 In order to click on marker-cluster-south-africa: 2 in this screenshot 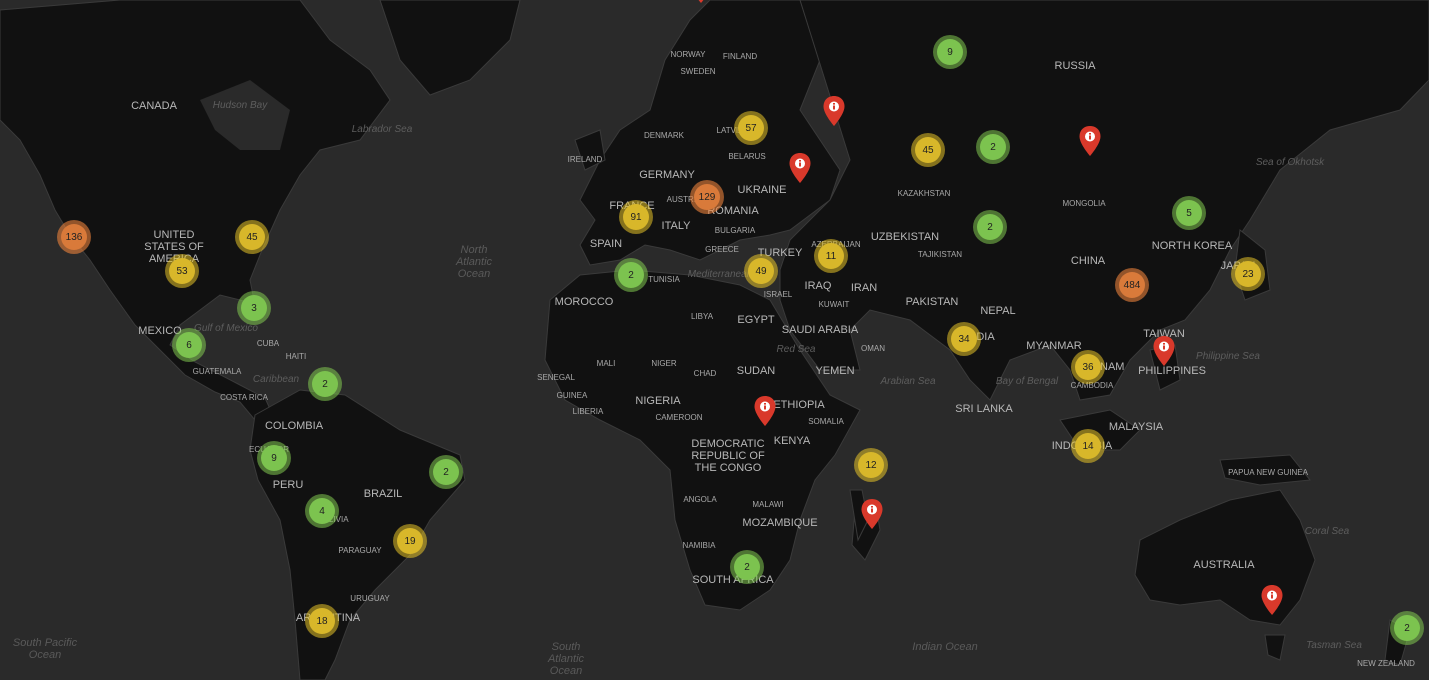, I will do `click(747, 567)`.